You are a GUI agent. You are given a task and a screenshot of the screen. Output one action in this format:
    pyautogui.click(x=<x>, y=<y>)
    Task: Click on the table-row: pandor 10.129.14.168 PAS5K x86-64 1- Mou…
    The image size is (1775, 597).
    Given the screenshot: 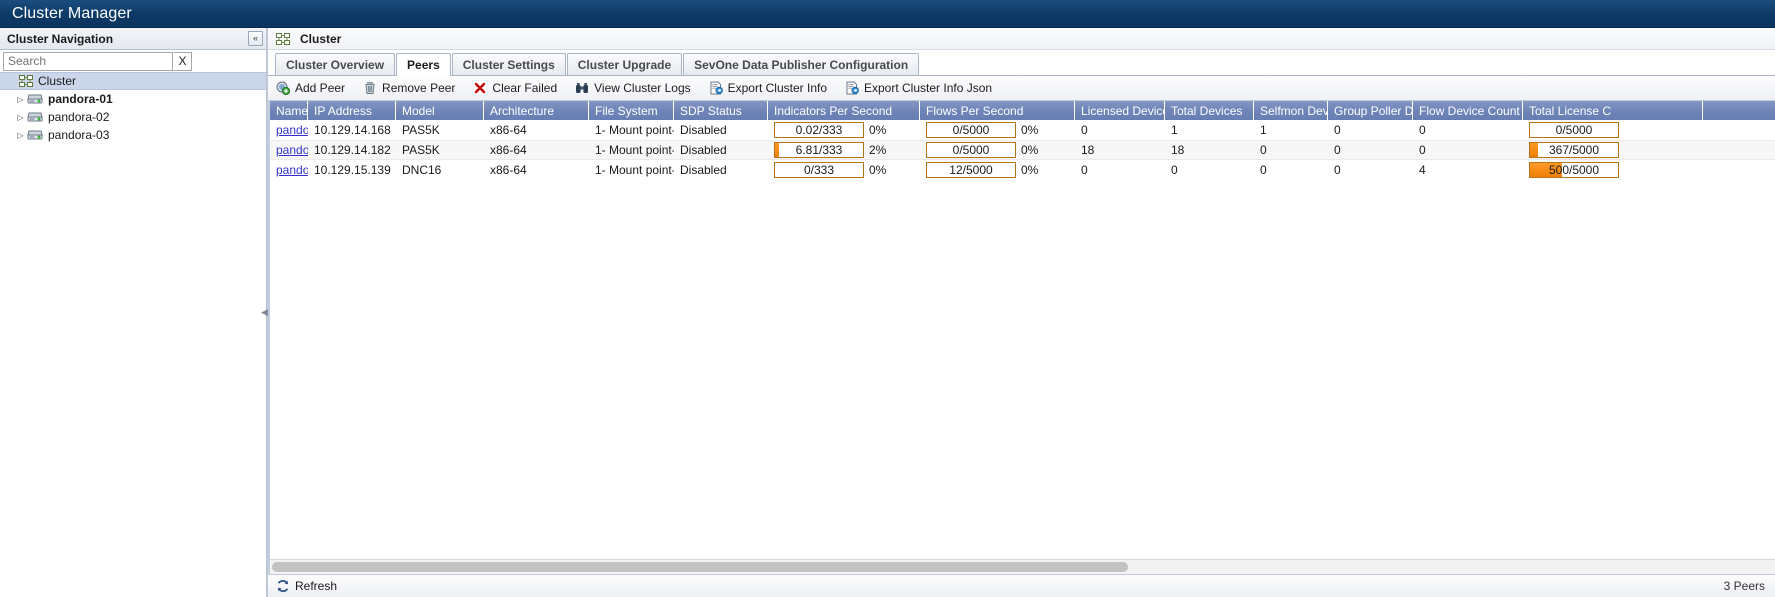 What is the action you would take?
    pyautogui.click(x=1022, y=130)
    